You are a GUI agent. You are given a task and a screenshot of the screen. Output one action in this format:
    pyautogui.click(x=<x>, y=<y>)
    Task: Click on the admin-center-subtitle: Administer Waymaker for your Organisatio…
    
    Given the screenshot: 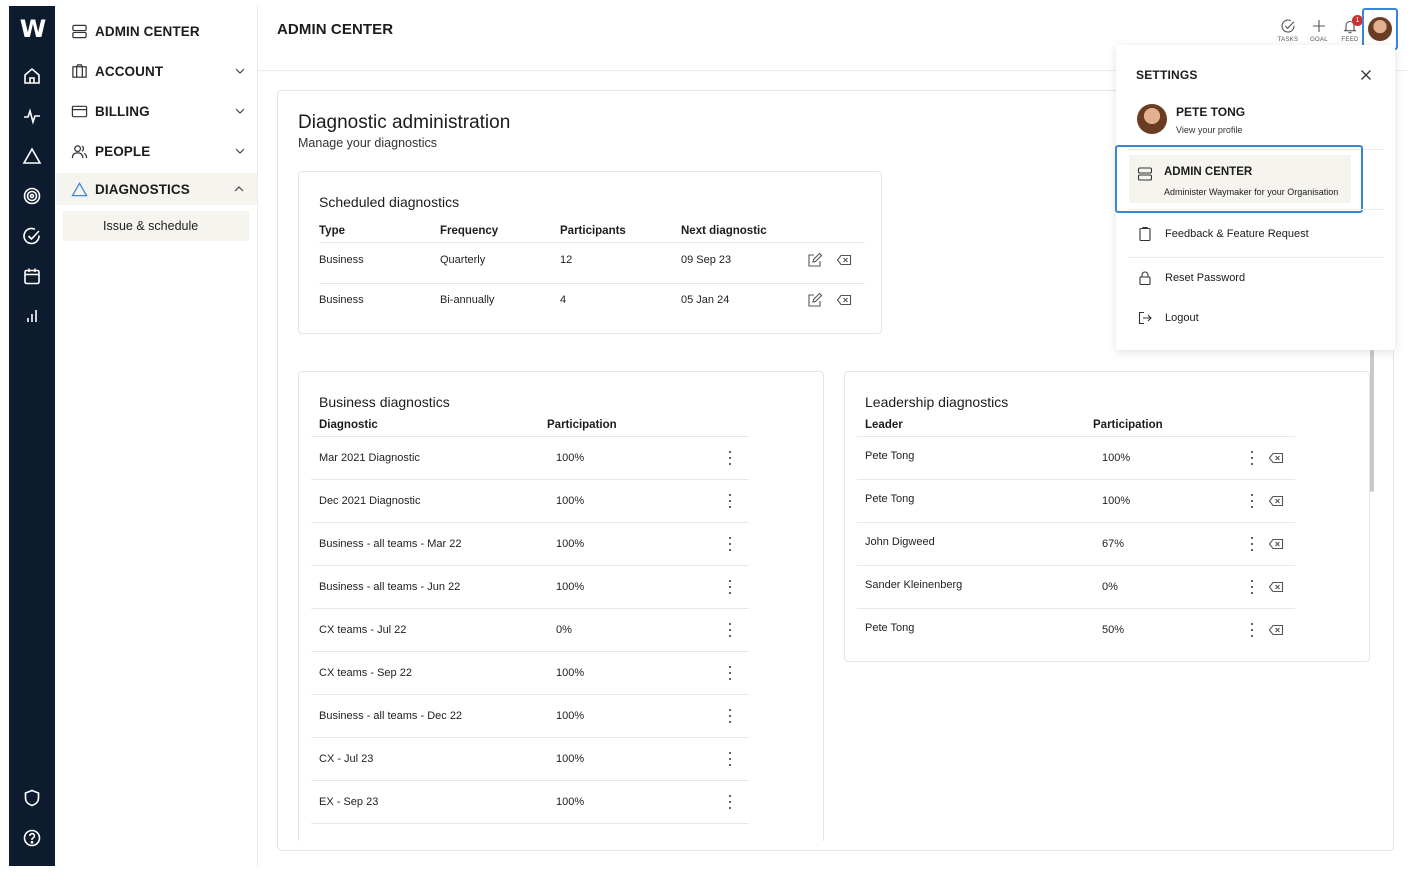 What is the action you would take?
    pyautogui.click(x=1251, y=192)
    